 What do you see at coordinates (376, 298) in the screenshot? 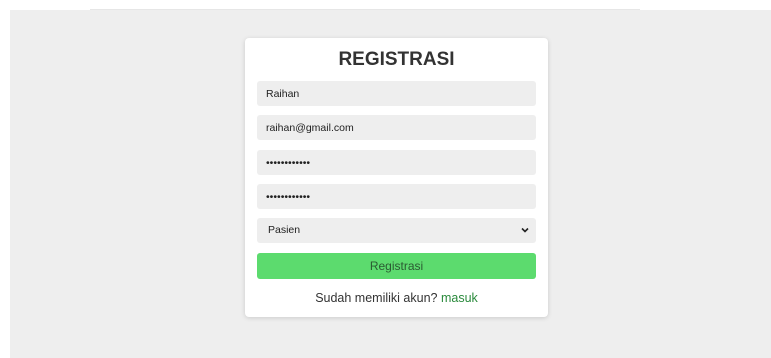
I see `login-prompt-text: Sudah memiliki akun?` at bounding box center [376, 298].